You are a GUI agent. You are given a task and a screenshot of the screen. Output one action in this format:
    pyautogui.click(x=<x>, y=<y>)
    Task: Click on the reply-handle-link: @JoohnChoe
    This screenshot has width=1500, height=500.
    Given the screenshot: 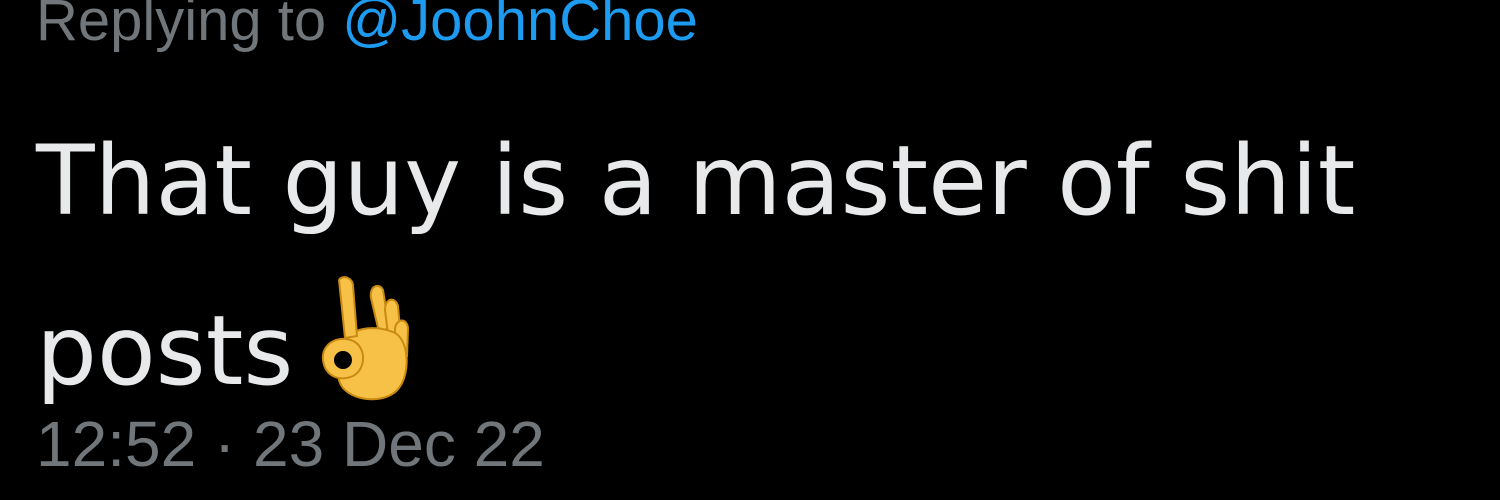 What is the action you would take?
    pyautogui.click(x=520, y=26)
    